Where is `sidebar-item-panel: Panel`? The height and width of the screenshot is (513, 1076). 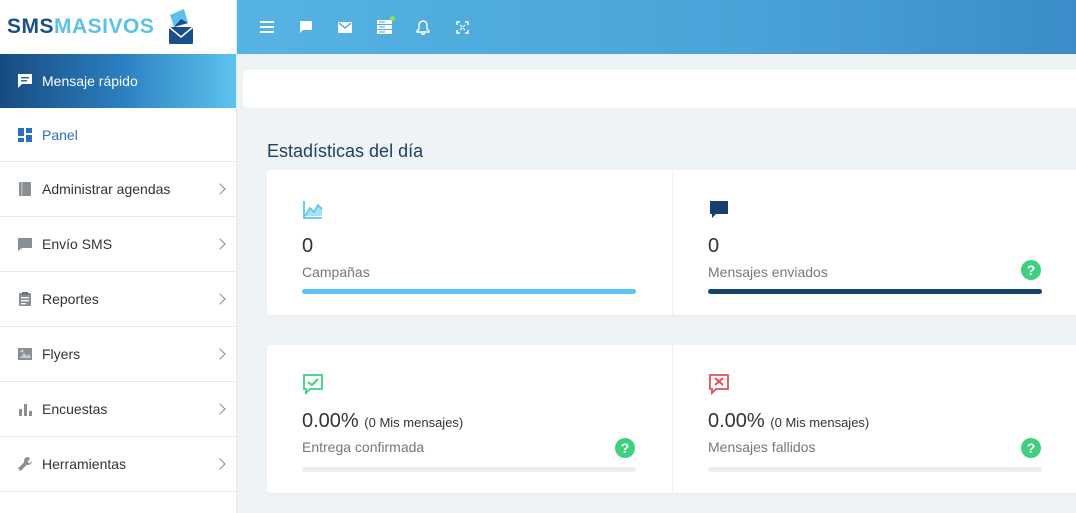
sidebar-item-panel: Panel is located at coordinates (118, 135).